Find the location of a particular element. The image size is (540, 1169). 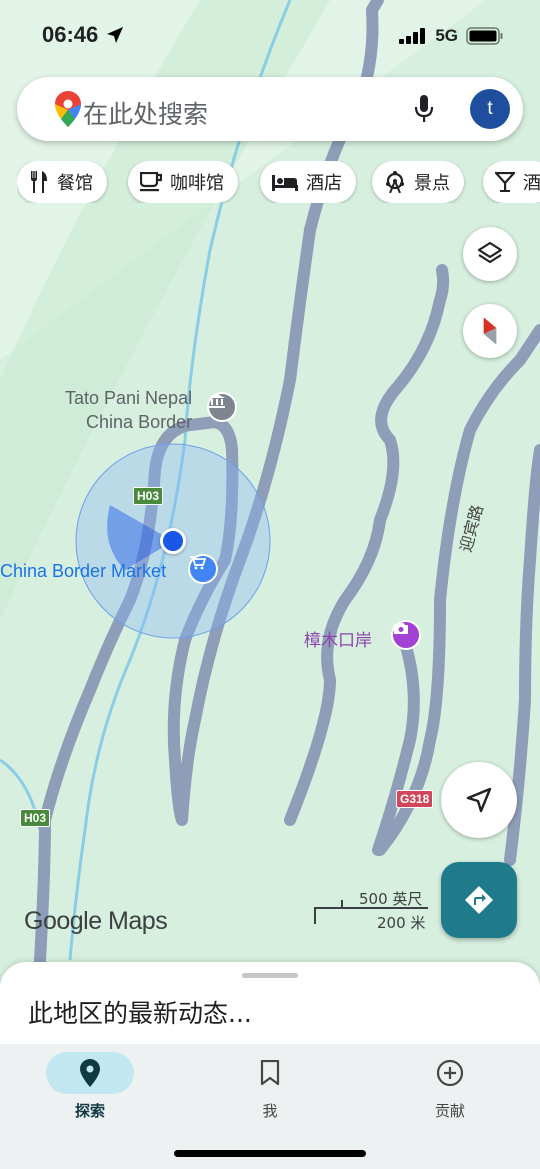

chip-restaurants: 餐馆 is located at coordinates (62, 182).